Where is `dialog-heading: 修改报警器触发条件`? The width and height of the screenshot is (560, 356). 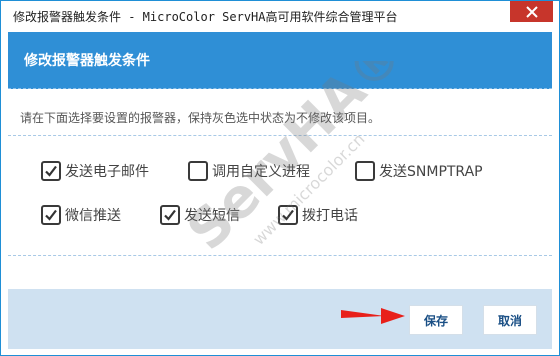 dialog-heading: 修改报警器触发条件 is located at coordinates (87, 61).